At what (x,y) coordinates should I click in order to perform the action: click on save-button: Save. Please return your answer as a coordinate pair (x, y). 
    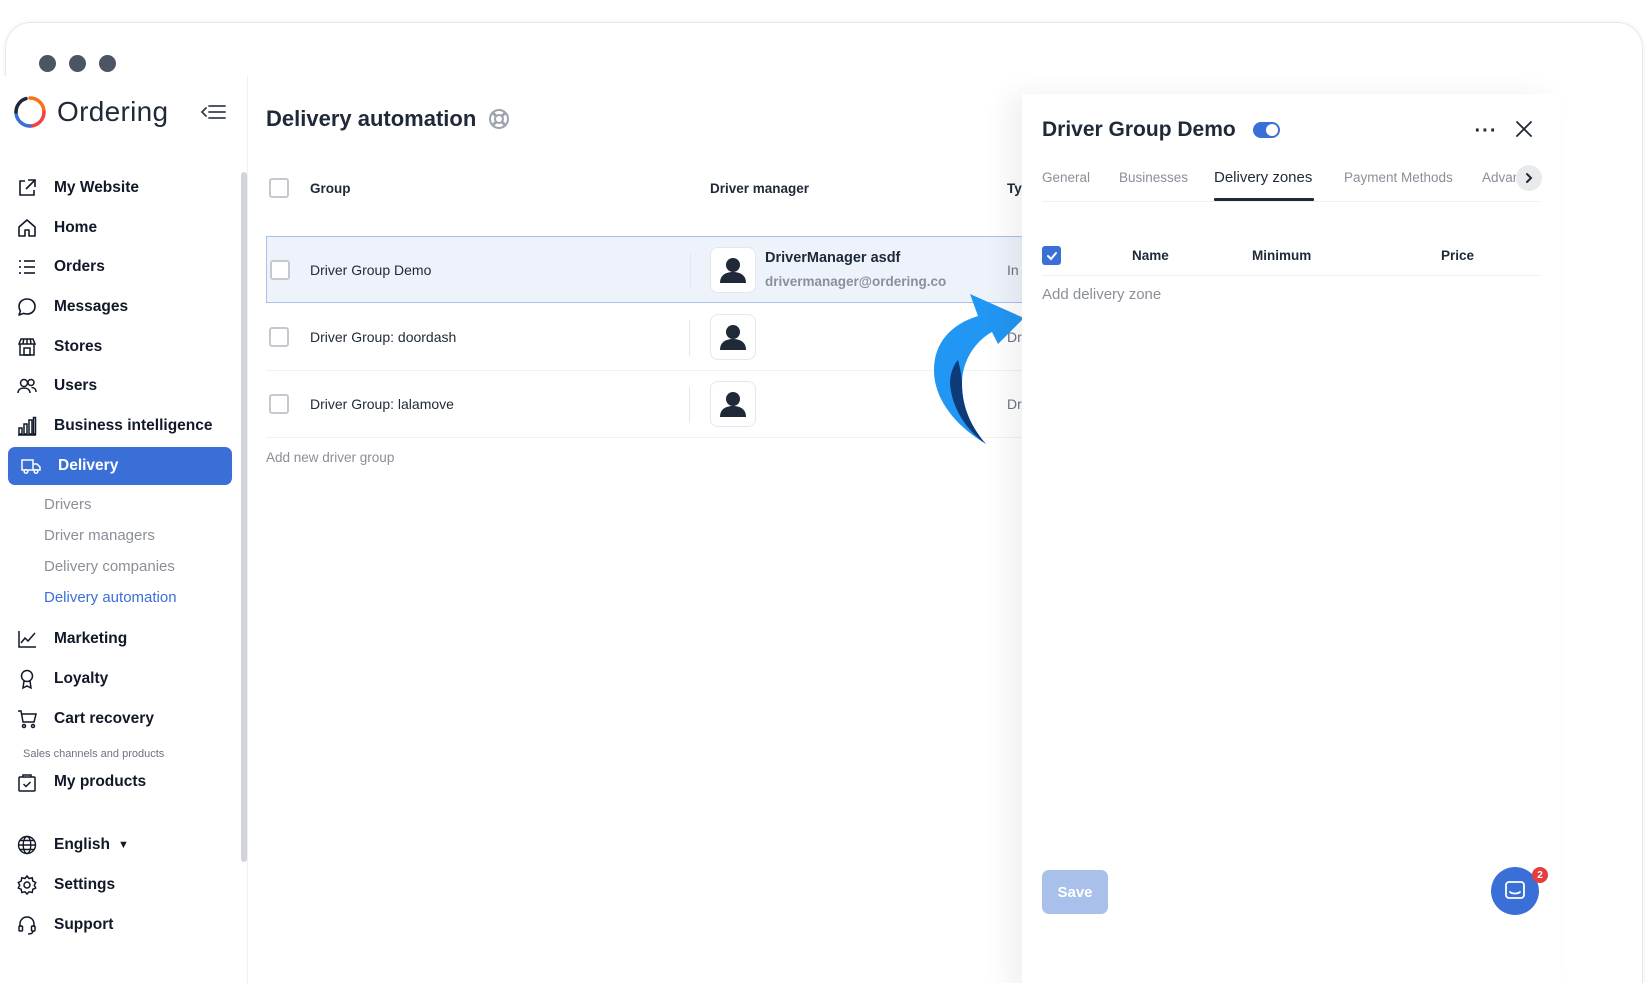
    Looking at the image, I should click on (1075, 892).